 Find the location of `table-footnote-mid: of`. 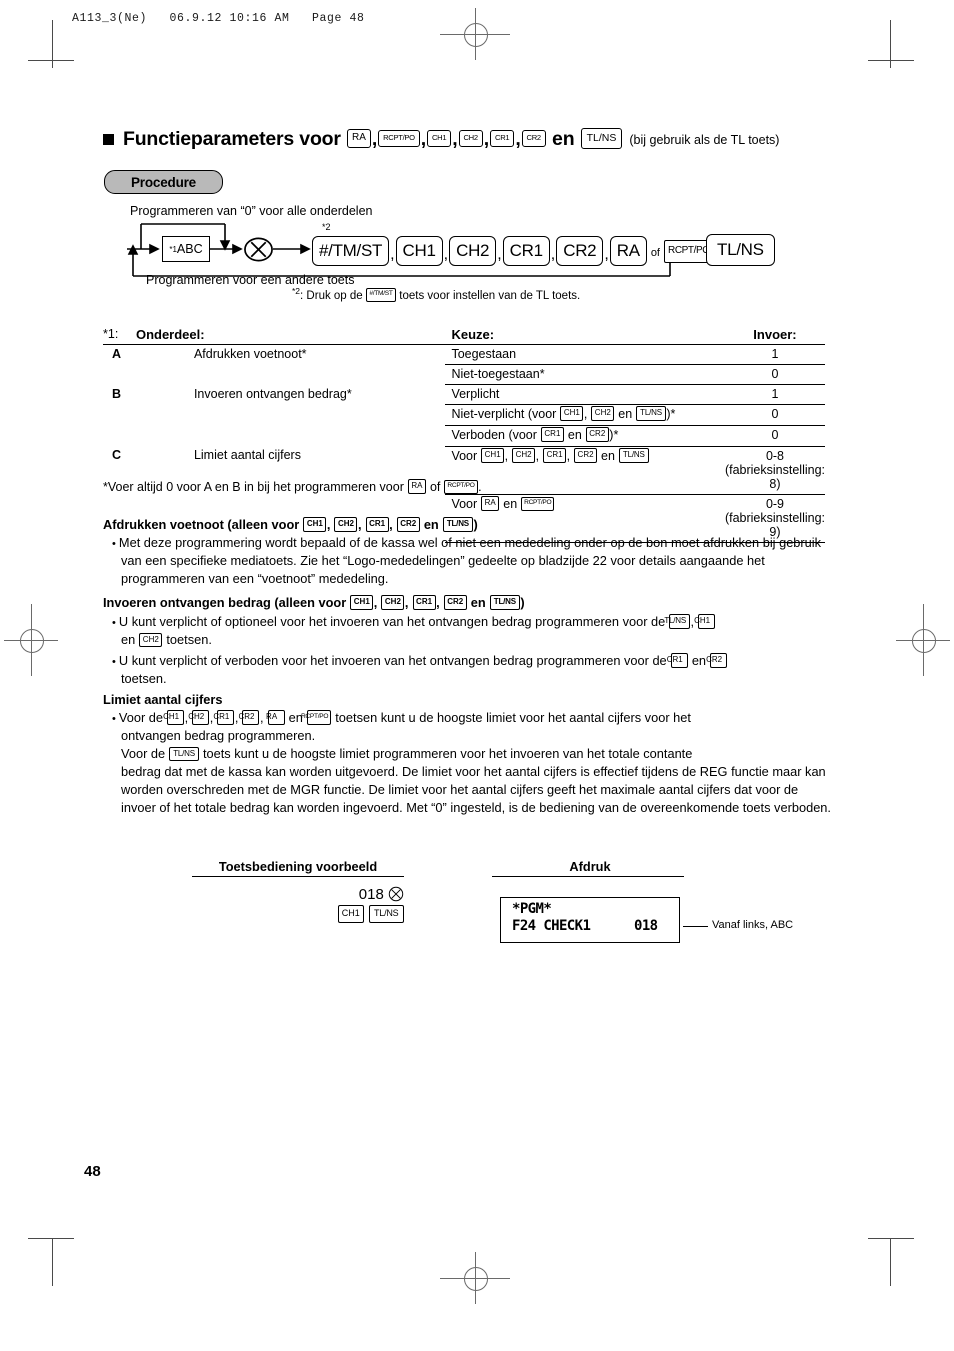

table-footnote-mid: of is located at coordinates (435, 487).